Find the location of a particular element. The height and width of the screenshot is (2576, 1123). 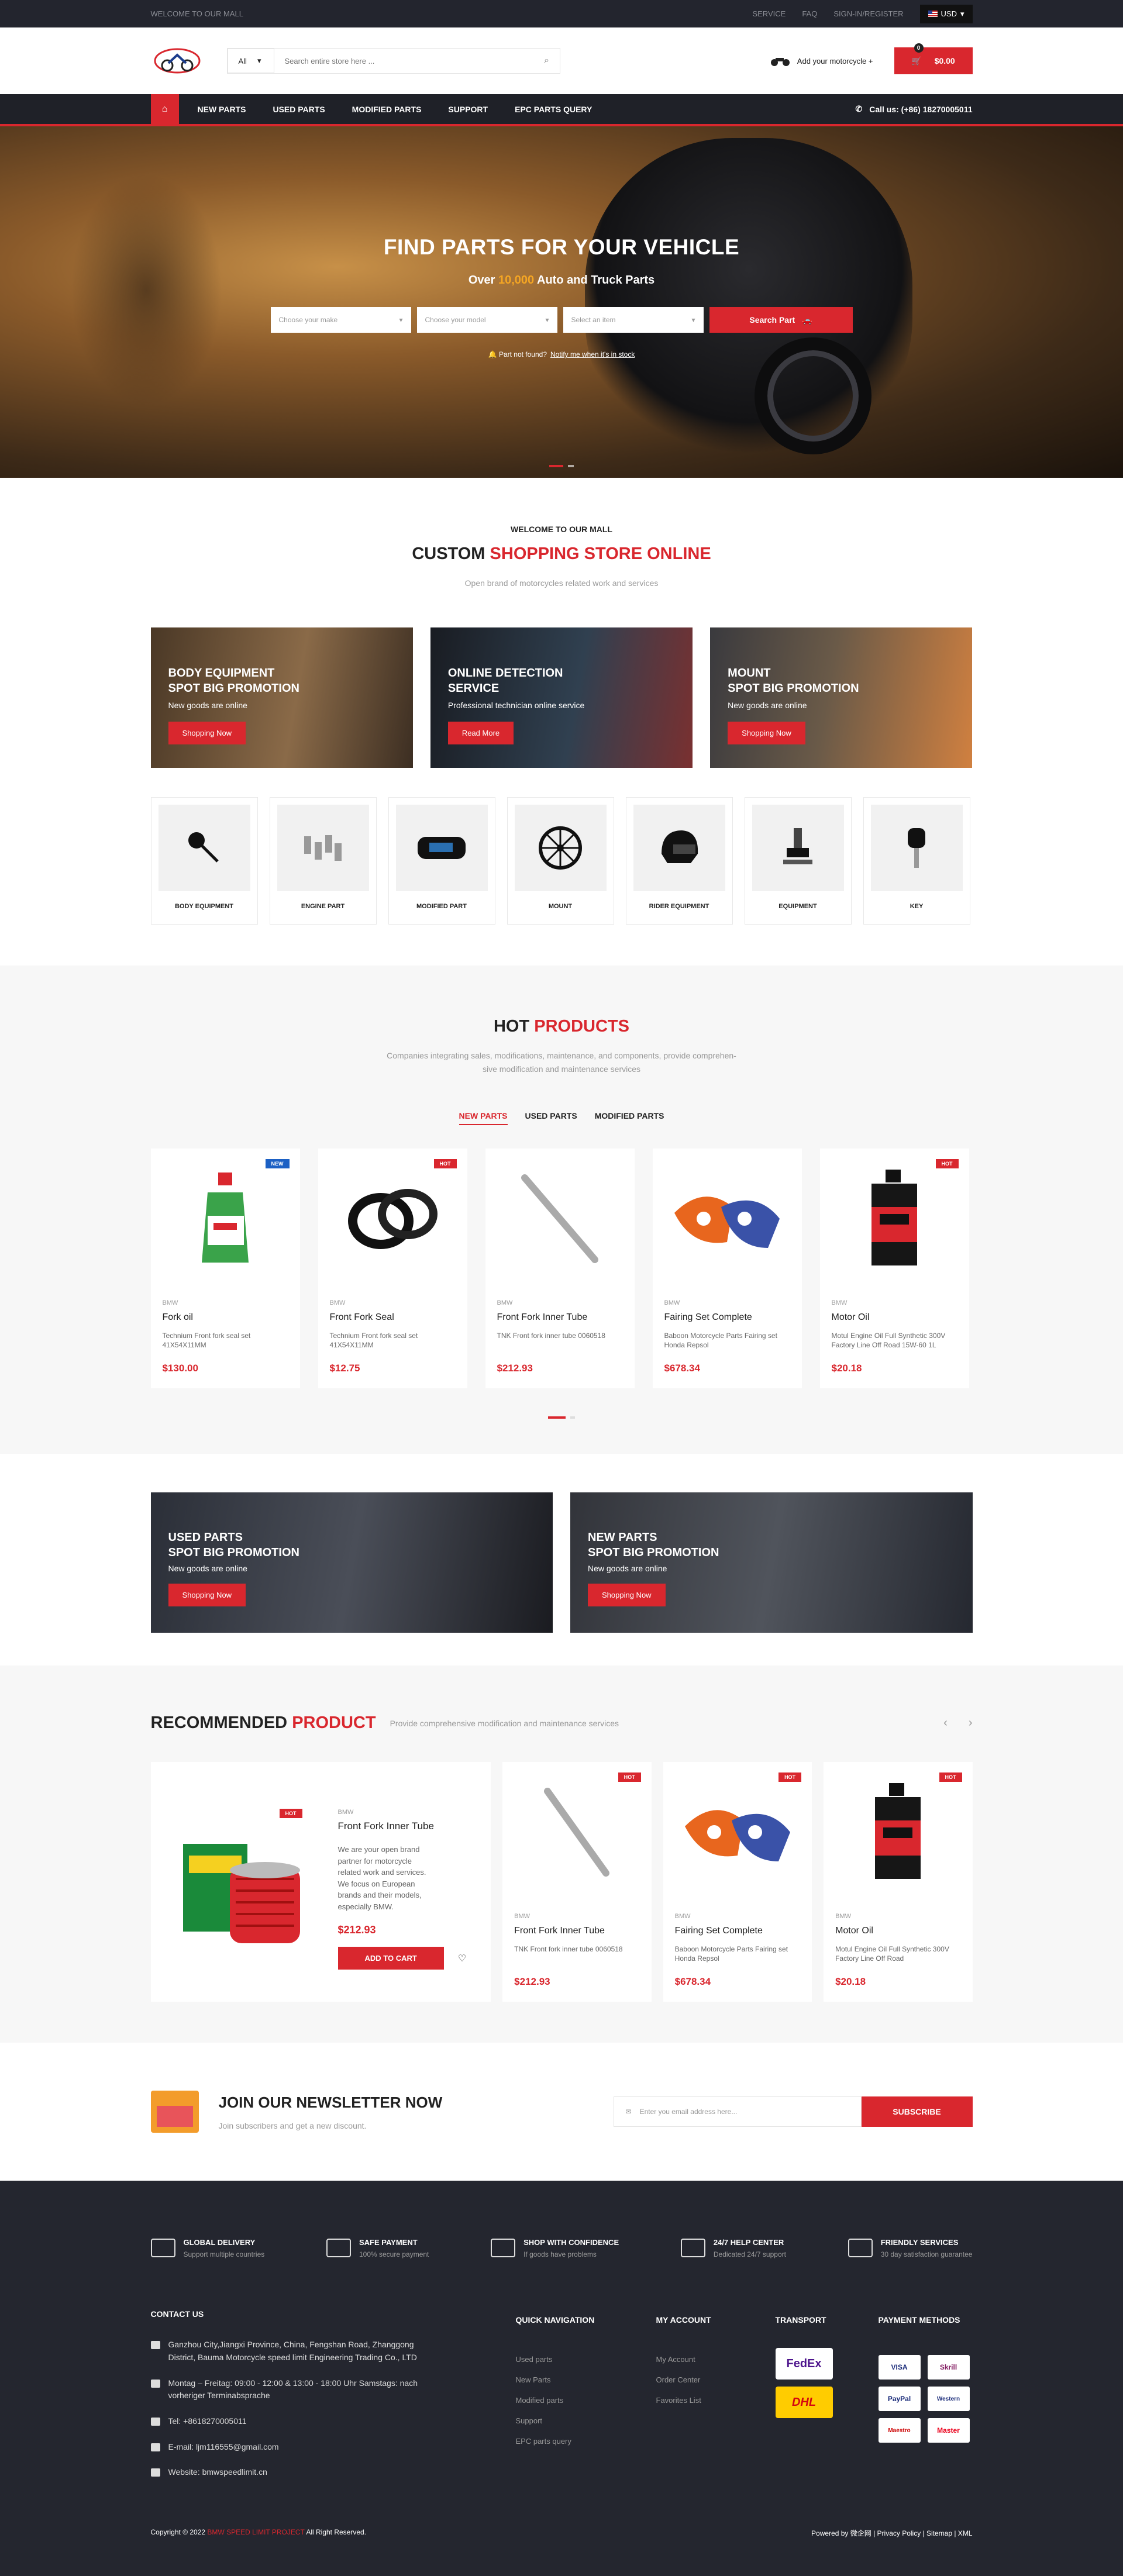

hot-badge: HOT is located at coordinates (445, 1164).